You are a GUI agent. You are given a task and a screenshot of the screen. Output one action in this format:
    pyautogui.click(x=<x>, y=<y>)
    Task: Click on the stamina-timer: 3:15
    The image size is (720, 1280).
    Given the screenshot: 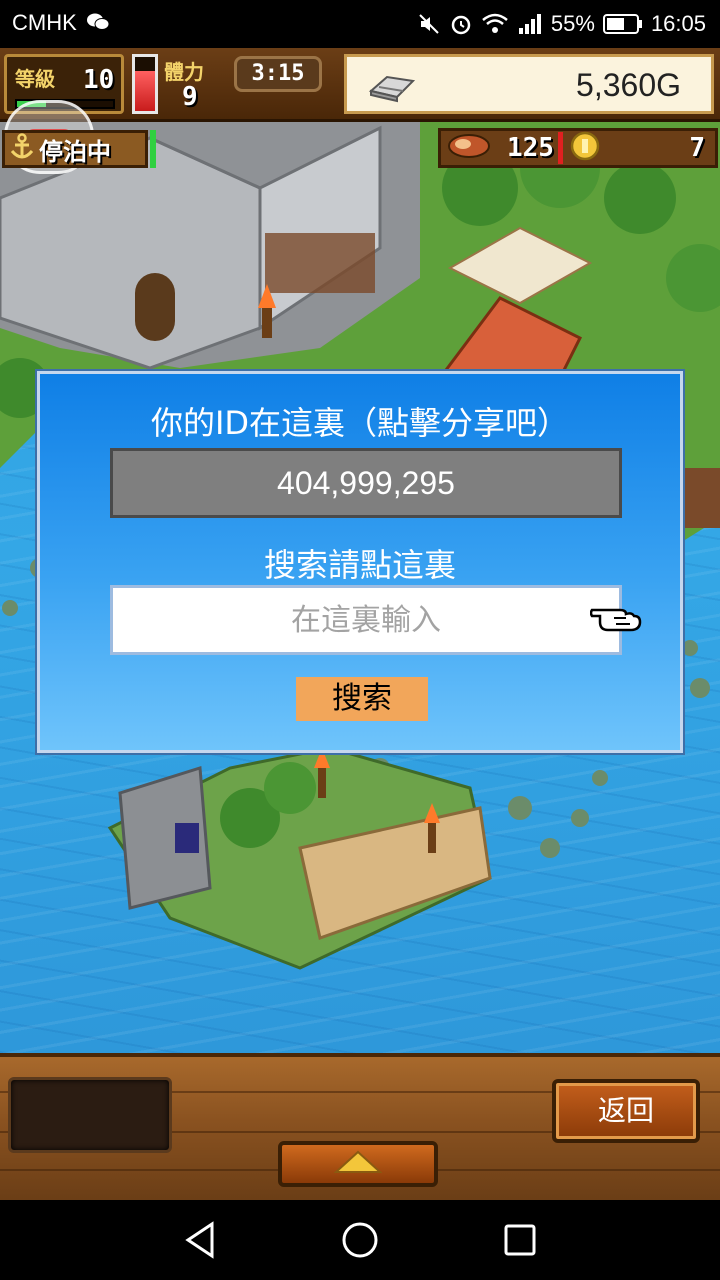 What is the action you would take?
    pyautogui.click(x=278, y=74)
    